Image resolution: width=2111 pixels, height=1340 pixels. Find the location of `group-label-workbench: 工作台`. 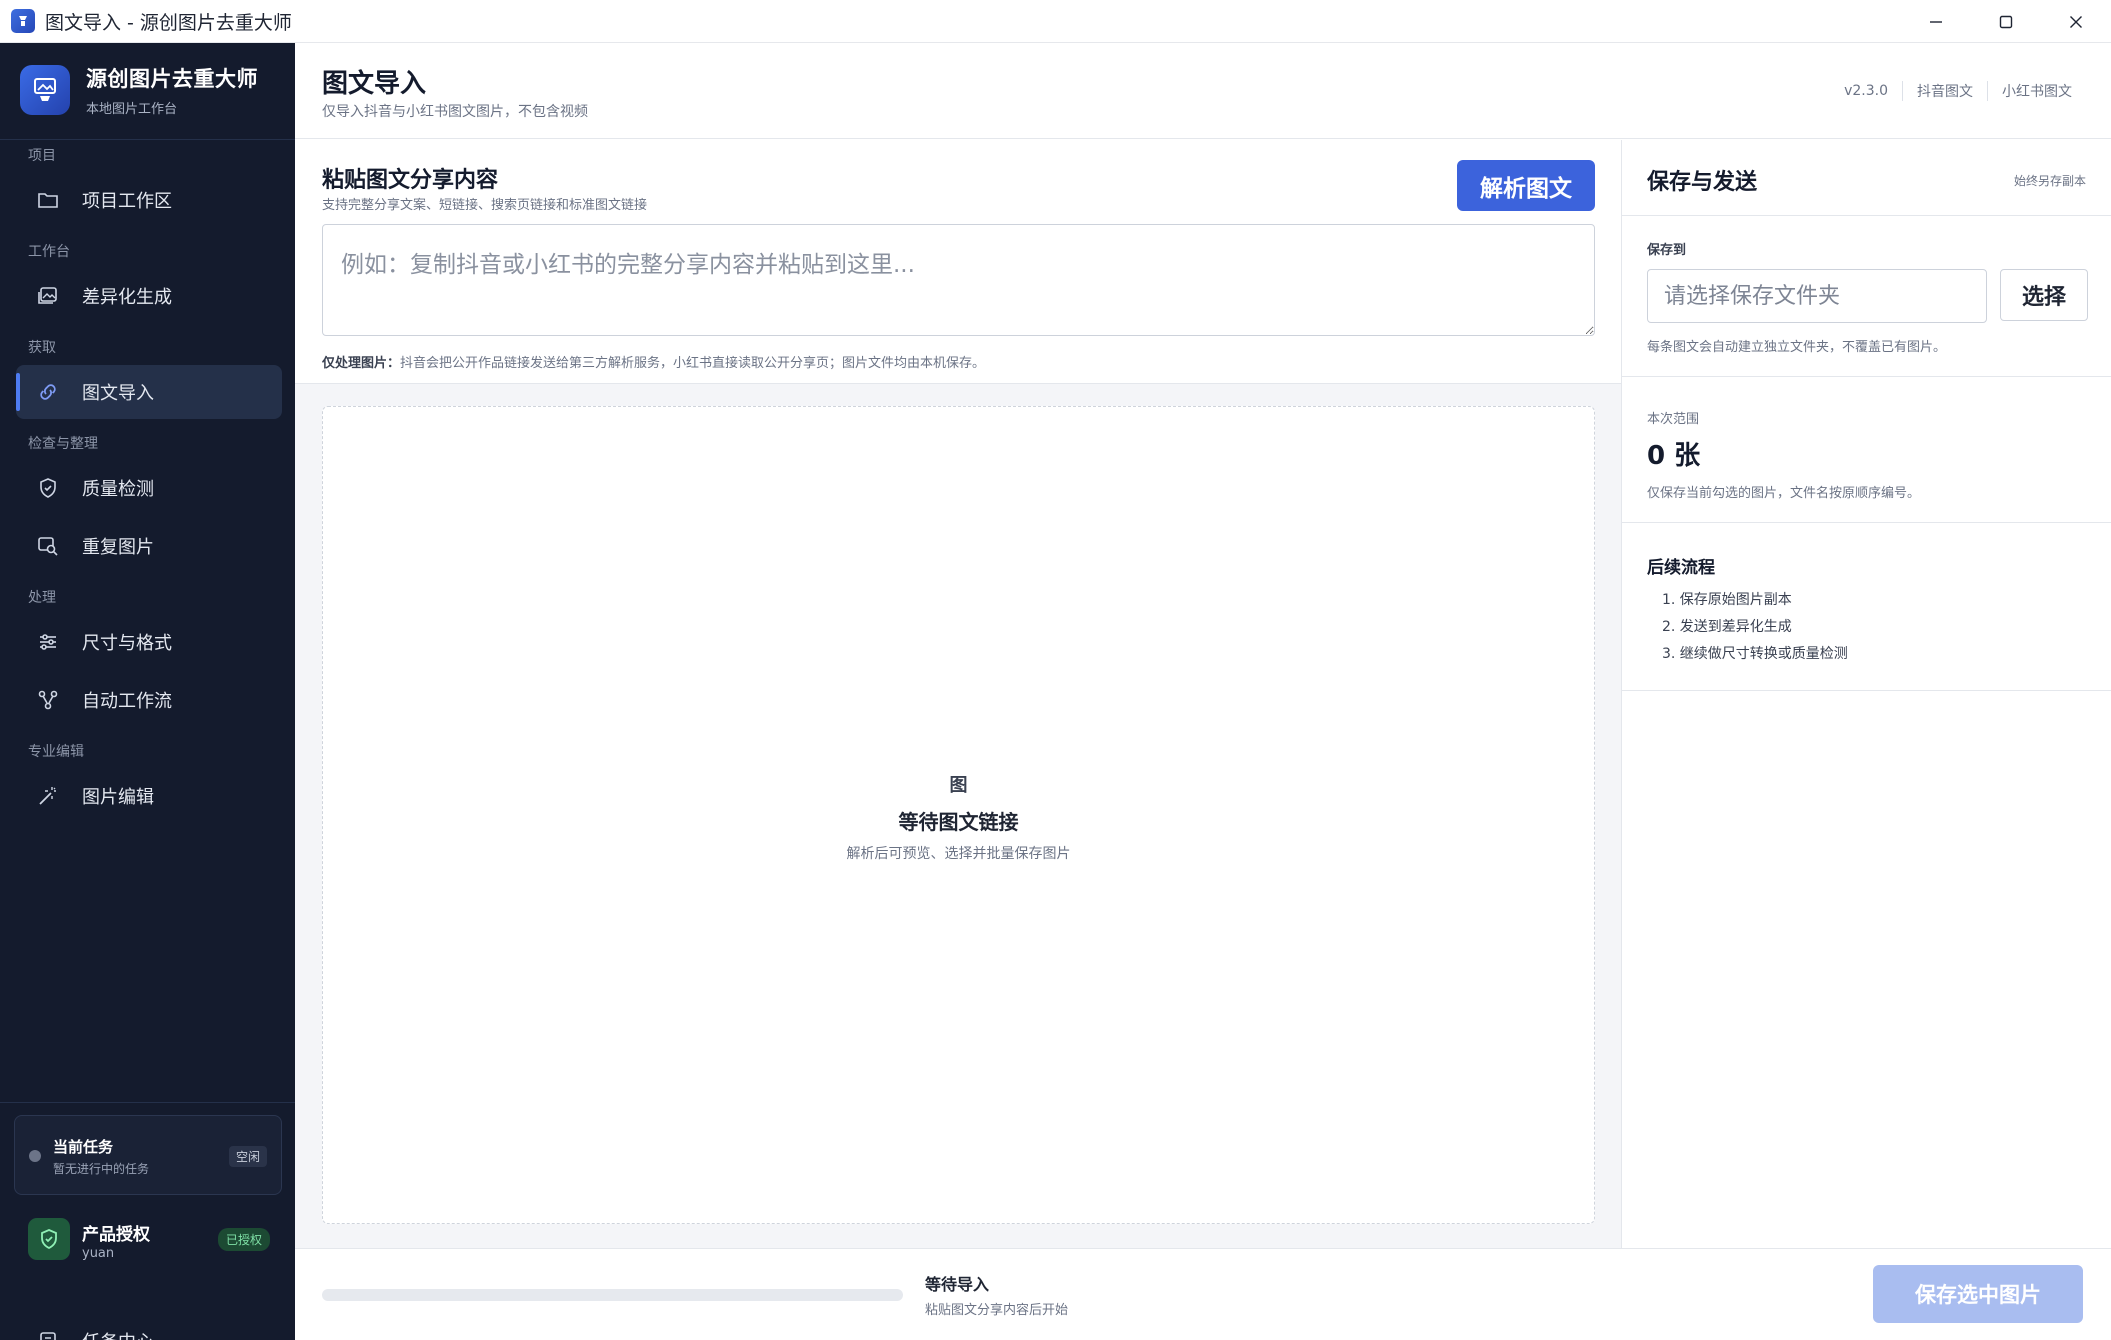

group-label-workbench: 工作台 is located at coordinates (49, 252).